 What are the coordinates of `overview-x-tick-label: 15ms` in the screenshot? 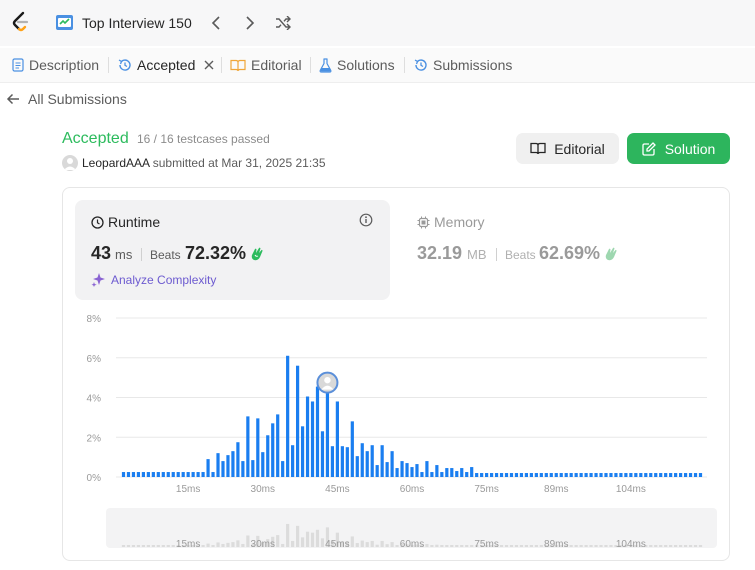 It's located at (188, 544).